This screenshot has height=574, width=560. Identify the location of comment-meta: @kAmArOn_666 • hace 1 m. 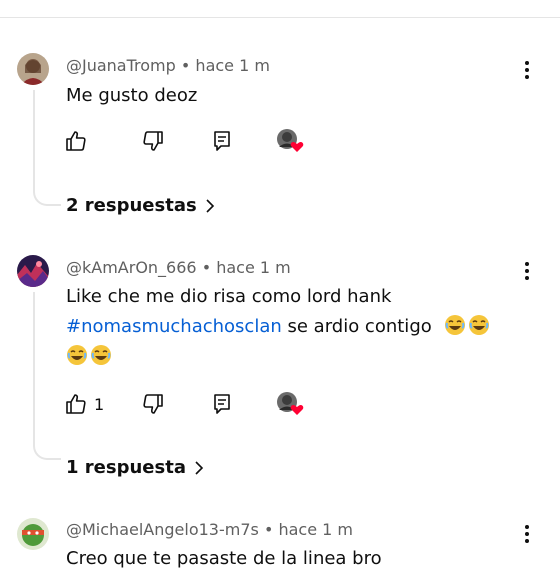
(178, 267).